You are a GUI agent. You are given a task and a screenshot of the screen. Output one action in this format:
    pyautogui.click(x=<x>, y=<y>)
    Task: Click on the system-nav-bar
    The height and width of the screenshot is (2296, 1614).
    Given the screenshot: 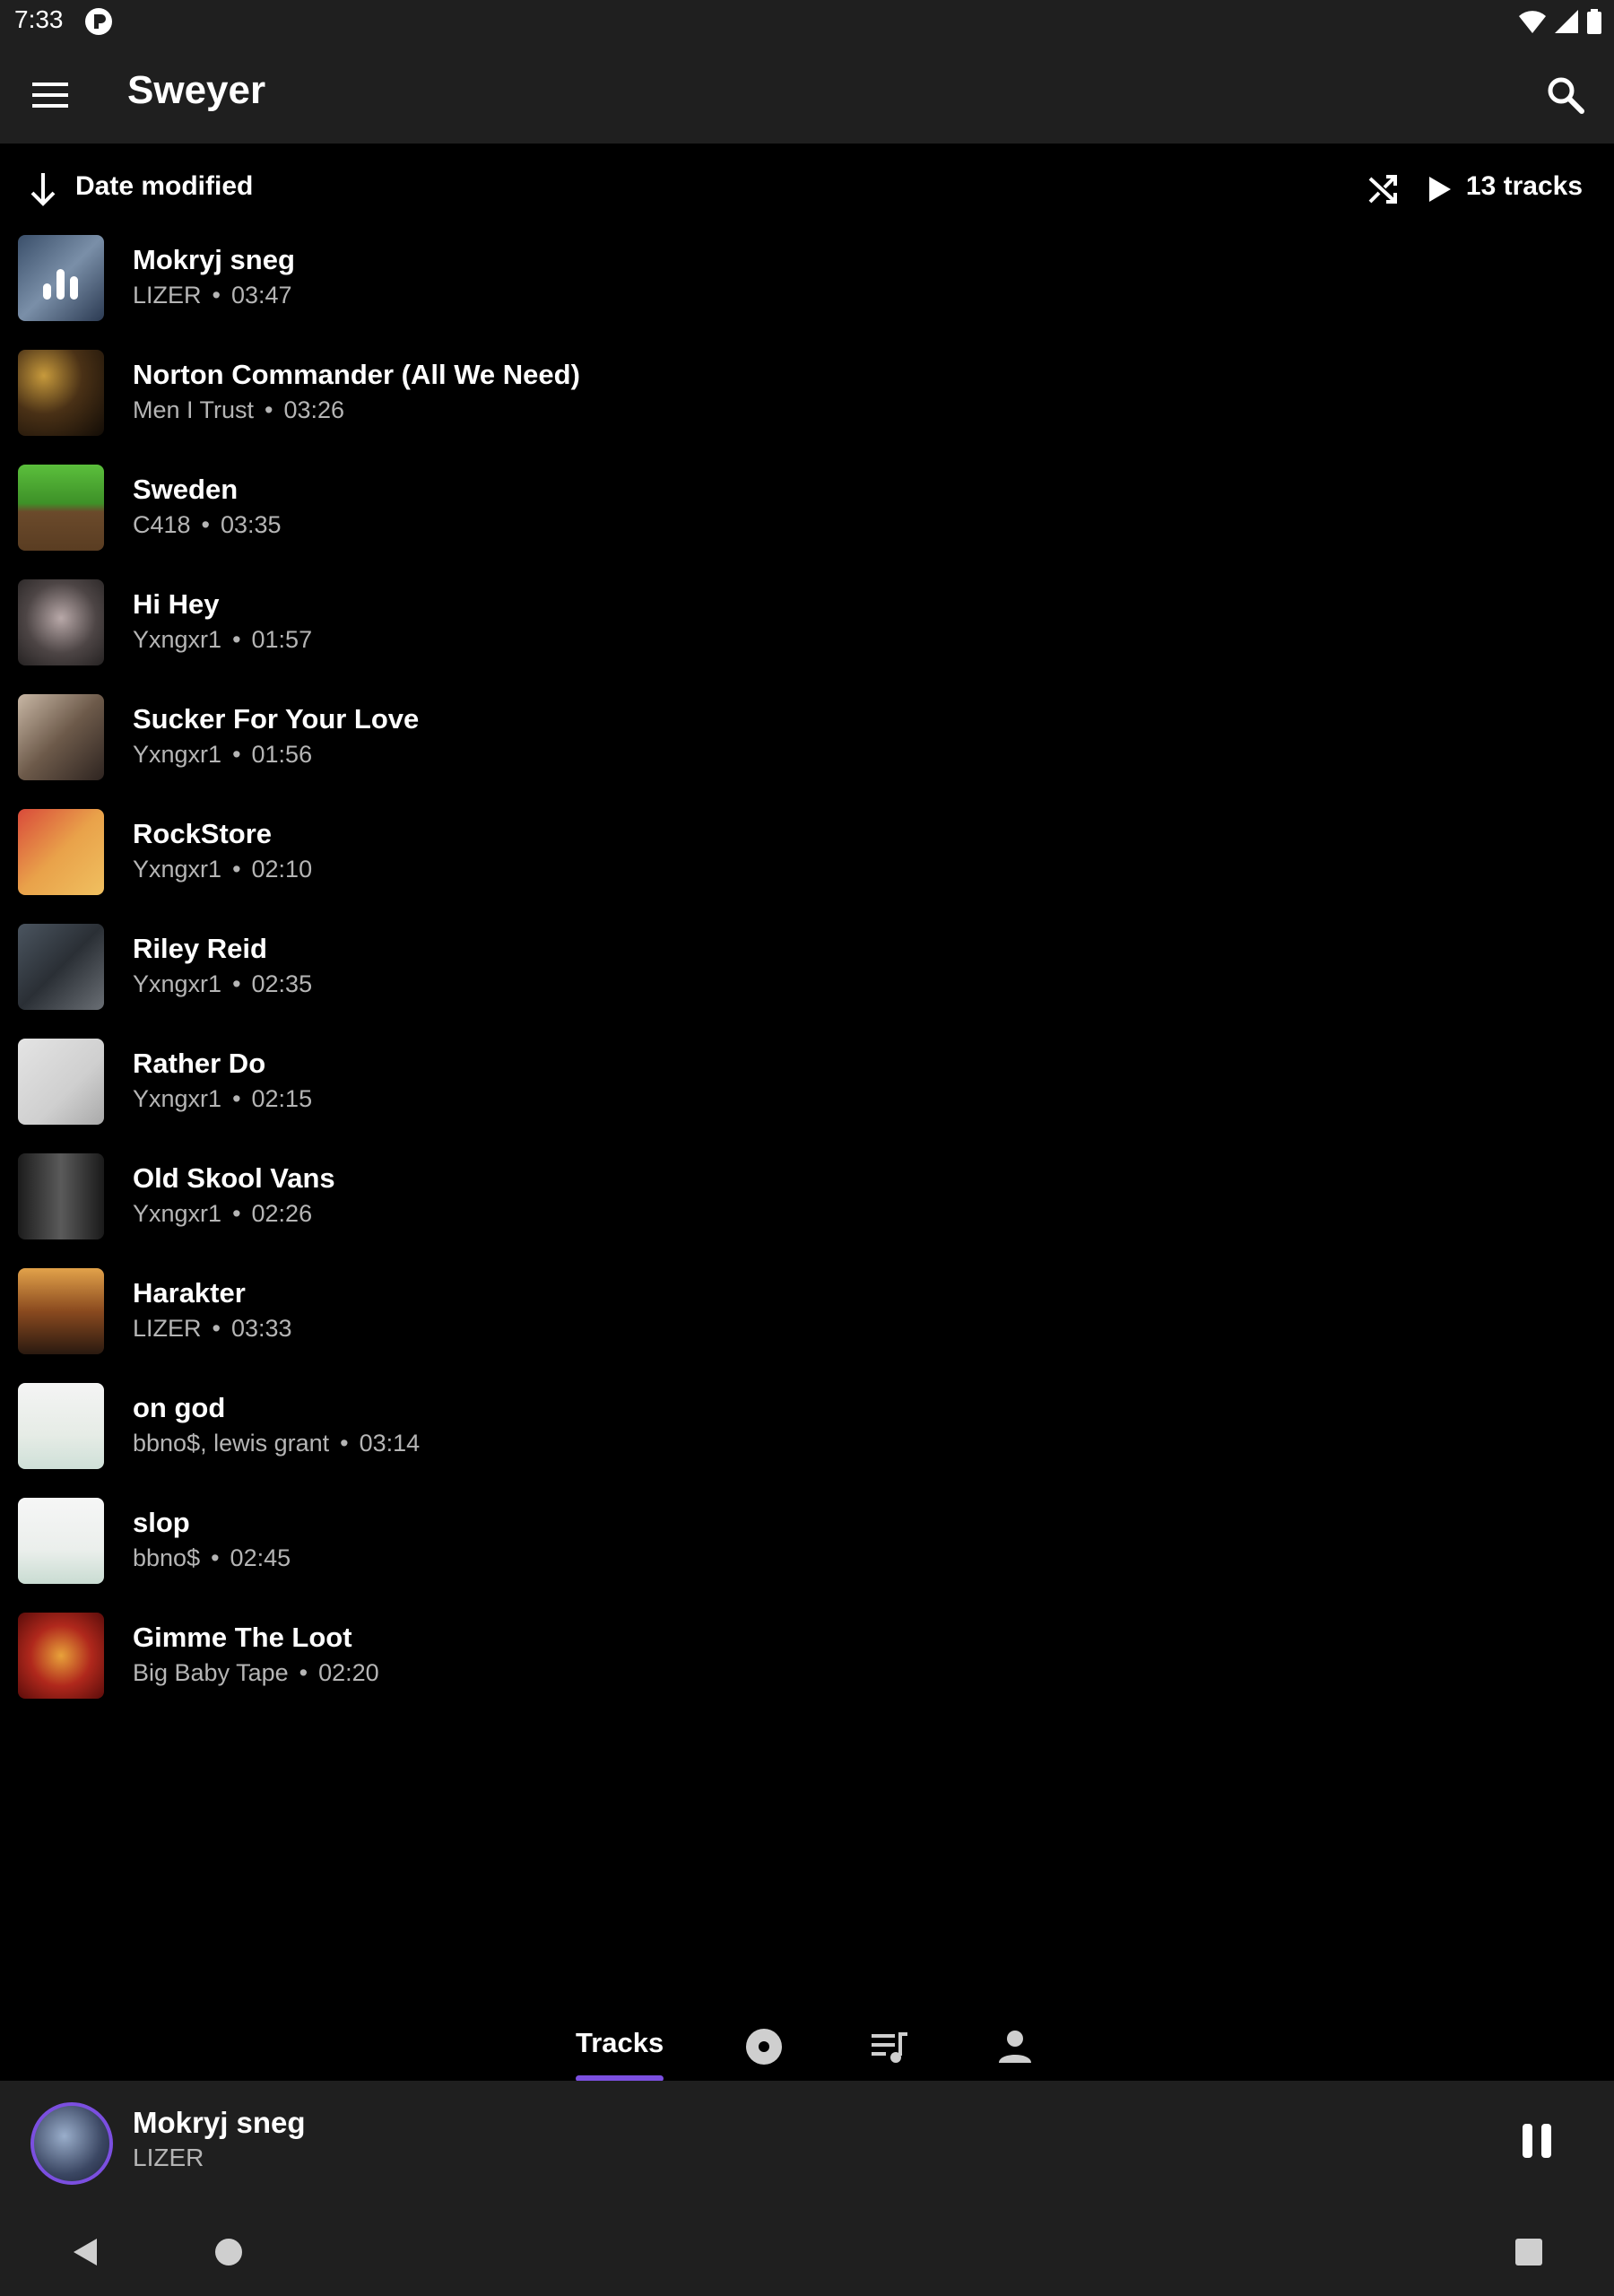 What is the action you would take?
    pyautogui.click(x=807, y=2251)
    